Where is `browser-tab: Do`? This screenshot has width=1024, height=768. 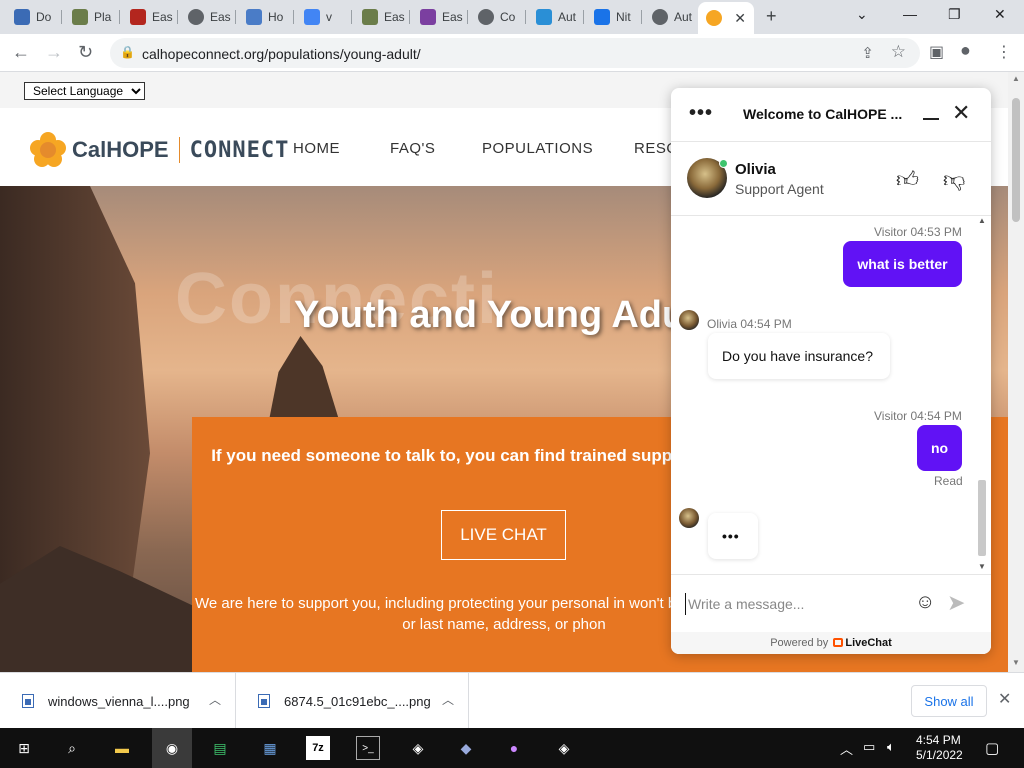
browser-tab: Do is located at coordinates (34, 17).